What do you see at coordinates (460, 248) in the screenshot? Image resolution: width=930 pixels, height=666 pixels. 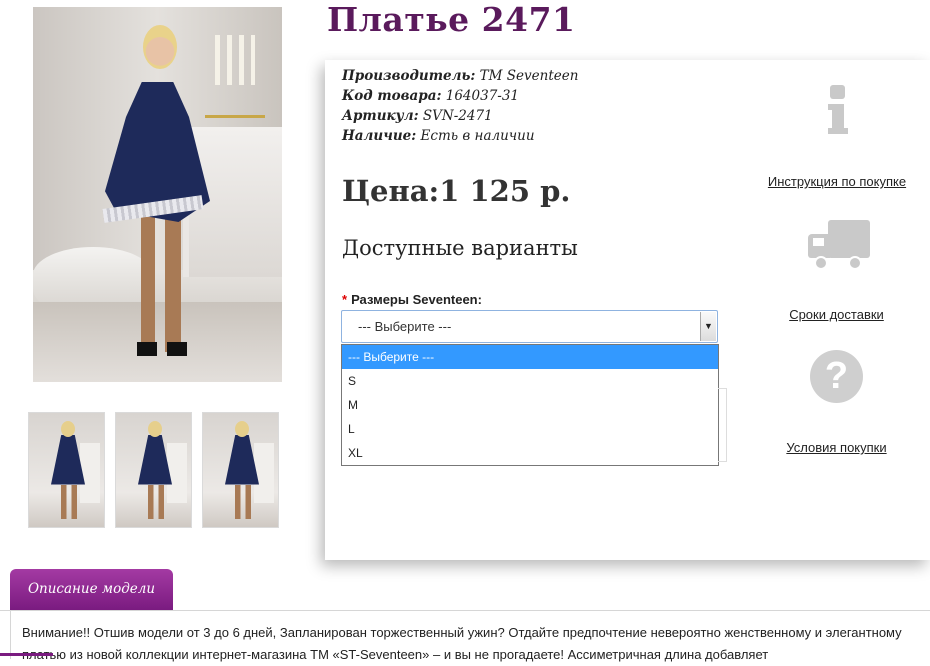 I see `variants-heading: Доступные варианты` at bounding box center [460, 248].